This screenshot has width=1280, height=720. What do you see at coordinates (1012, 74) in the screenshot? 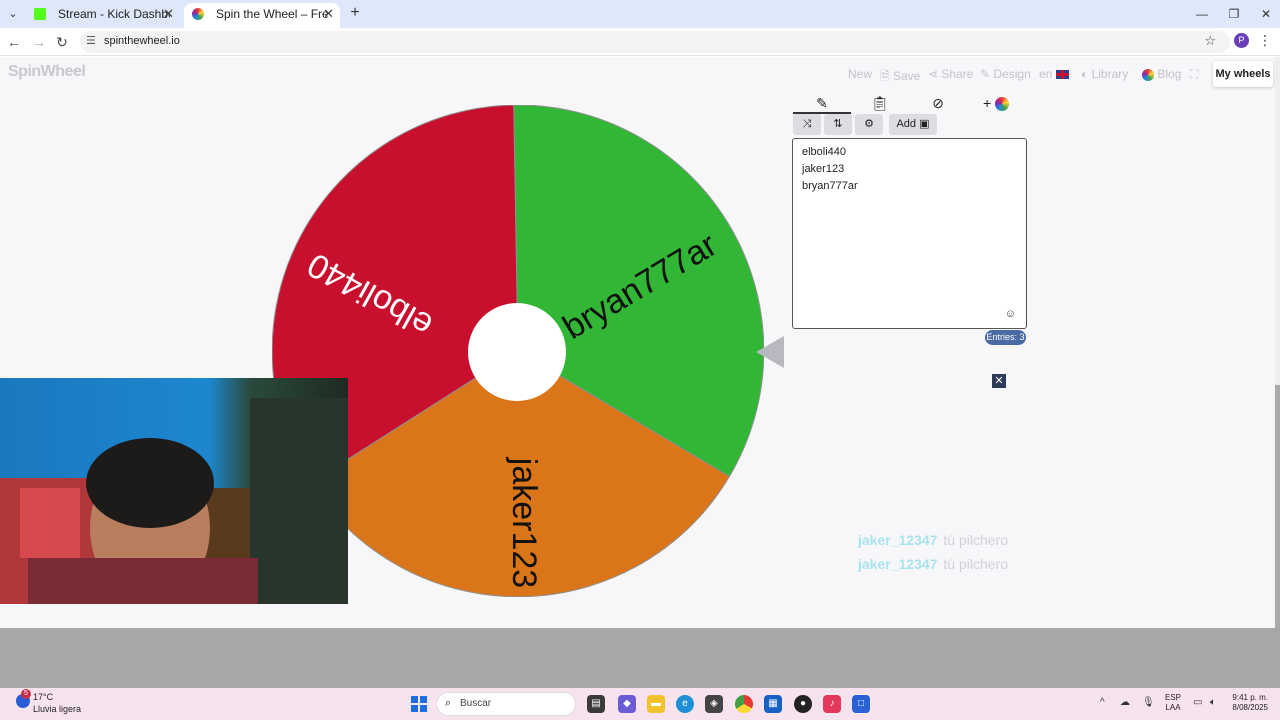
I see `nav-design-label: Design` at bounding box center [1012, 74].